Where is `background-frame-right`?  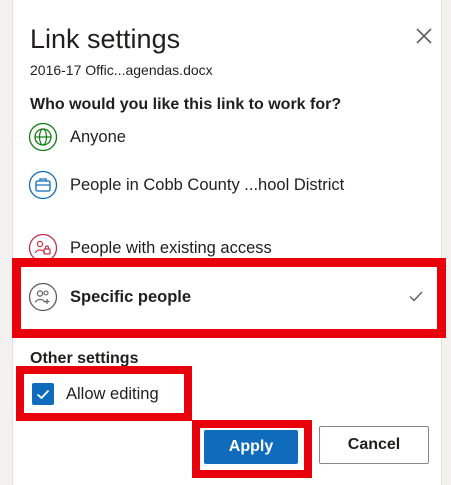 background-frame-right is located at coordinates (446, 242).